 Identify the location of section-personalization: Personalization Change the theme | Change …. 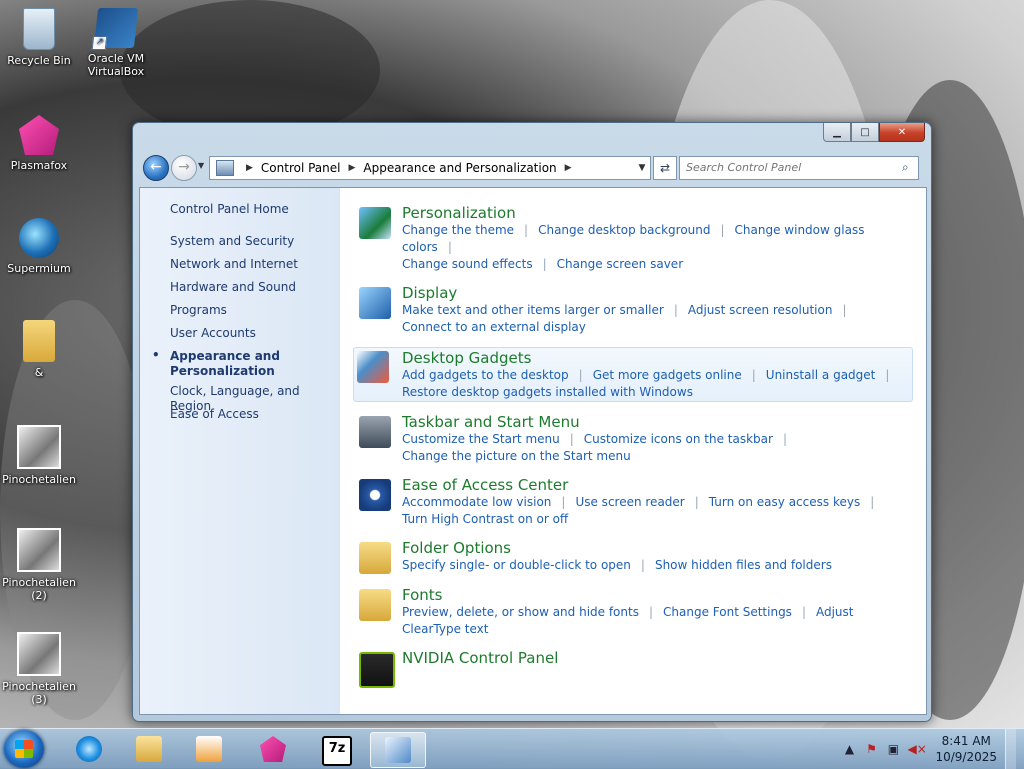
(636, 238).